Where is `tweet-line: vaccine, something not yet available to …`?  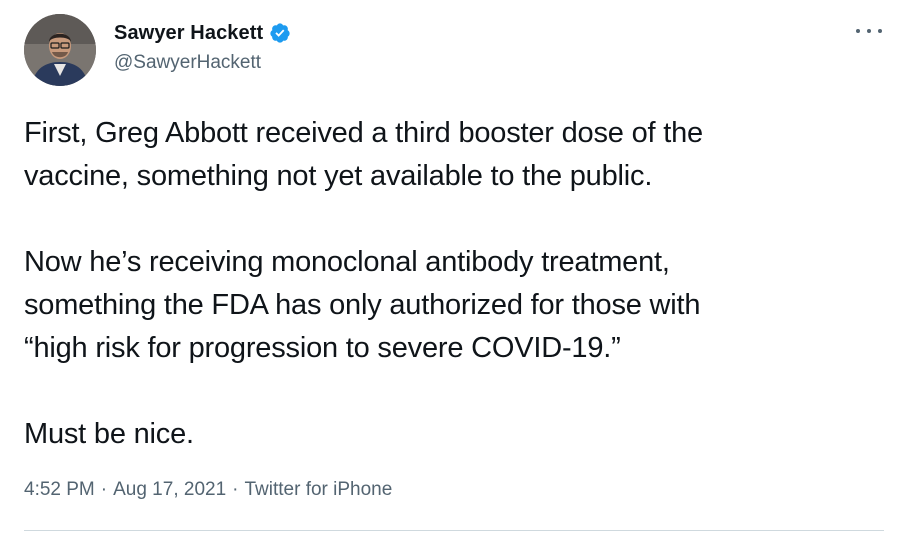
tweet-line: vaccine, something not yet available to … is located at coordinates (338, 176).